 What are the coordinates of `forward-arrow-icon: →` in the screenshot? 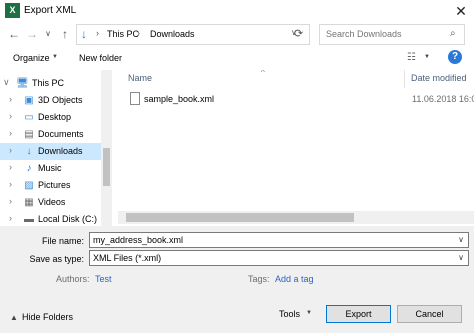 It's located at (32, 34).